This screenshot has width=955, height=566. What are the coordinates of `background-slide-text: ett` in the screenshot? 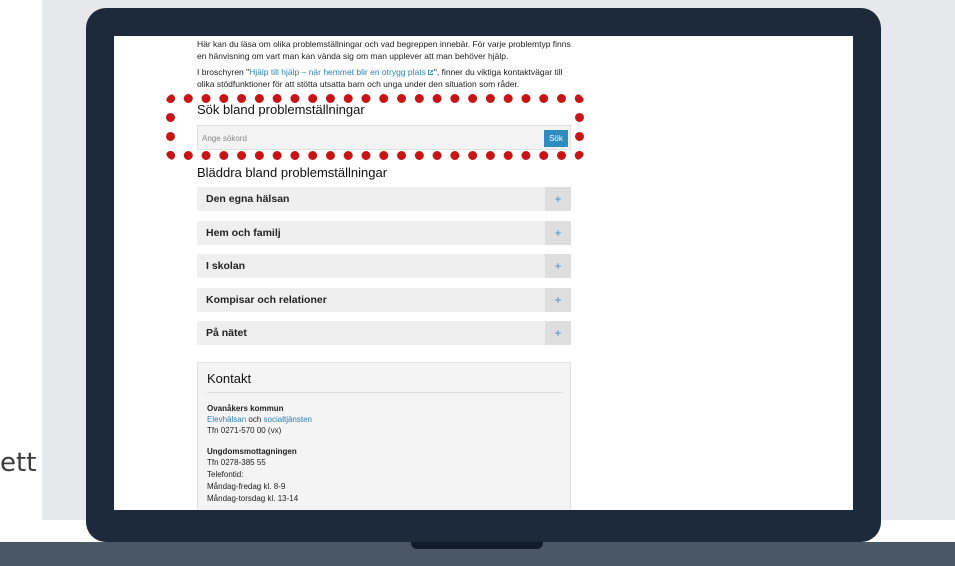 It's located at (18, 463).